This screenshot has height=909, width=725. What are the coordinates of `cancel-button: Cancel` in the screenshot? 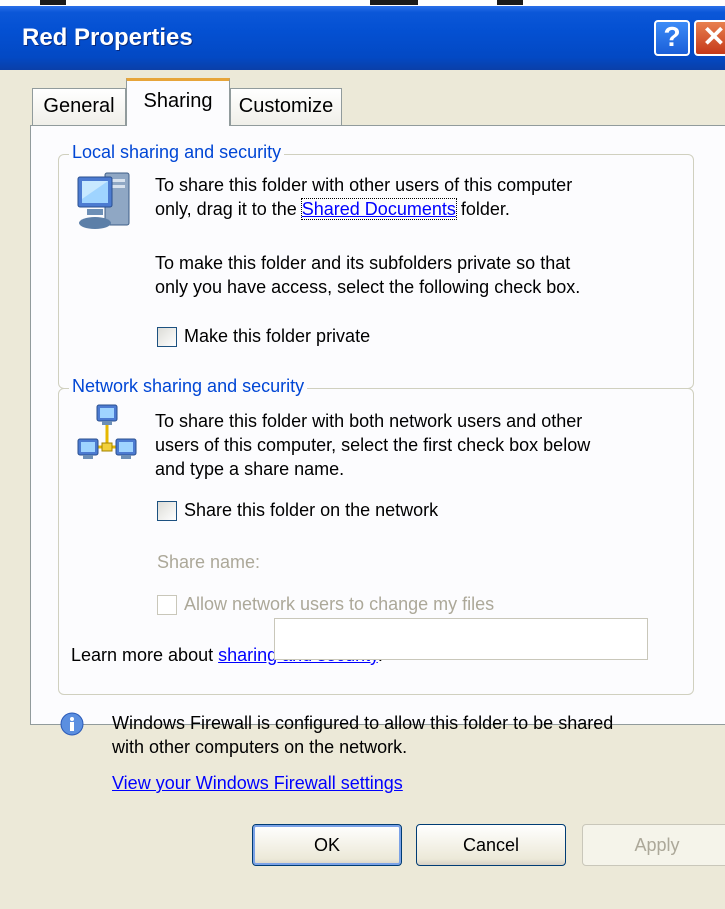 It's located at (491, 845).